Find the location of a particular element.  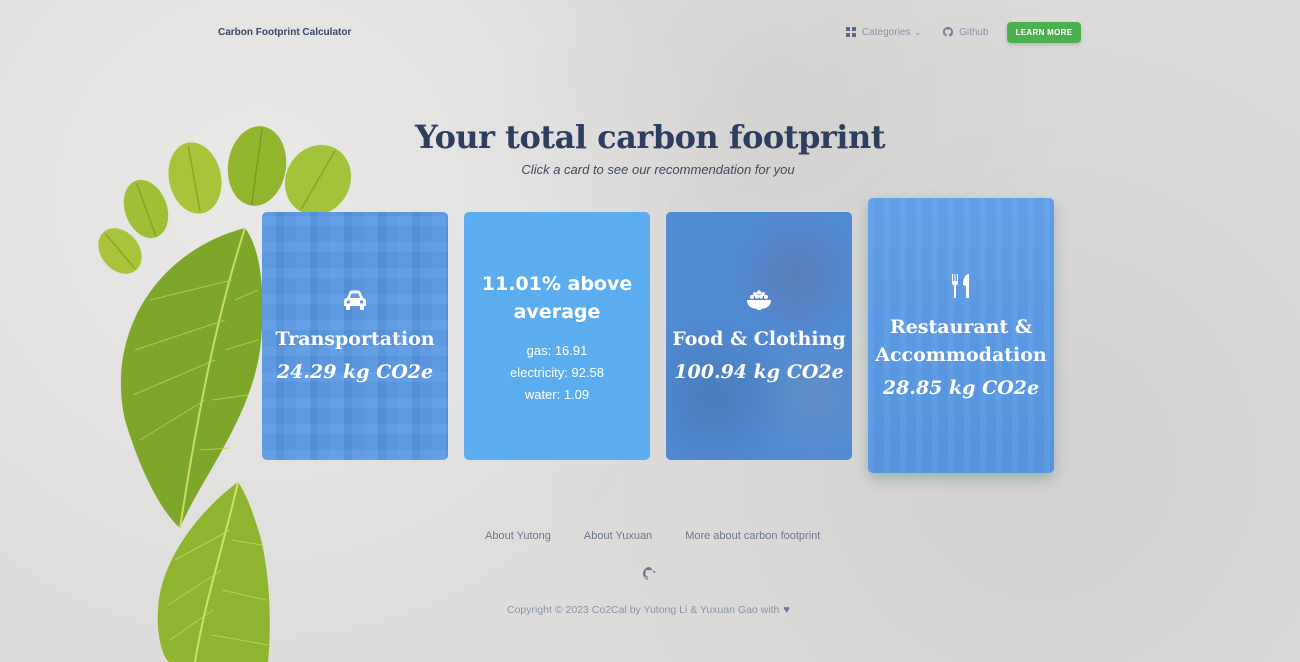

categories-label: Categories is located at coordinates (886, 32).